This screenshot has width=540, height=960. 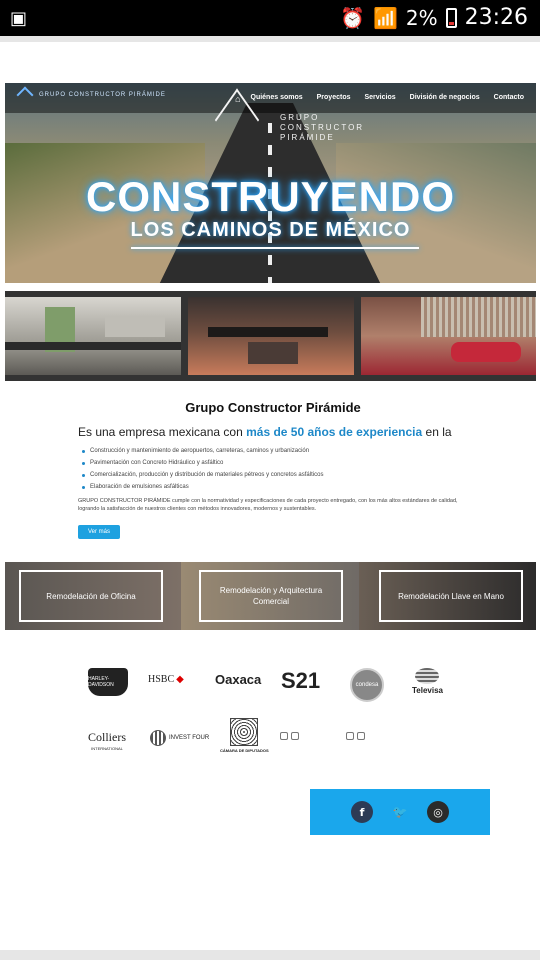 What do you see at coordinates (275, 487) in the screenshot?
I see `bullet-item: Elaboración de emulsiones asfálticas` at bounding box center [275, 487].